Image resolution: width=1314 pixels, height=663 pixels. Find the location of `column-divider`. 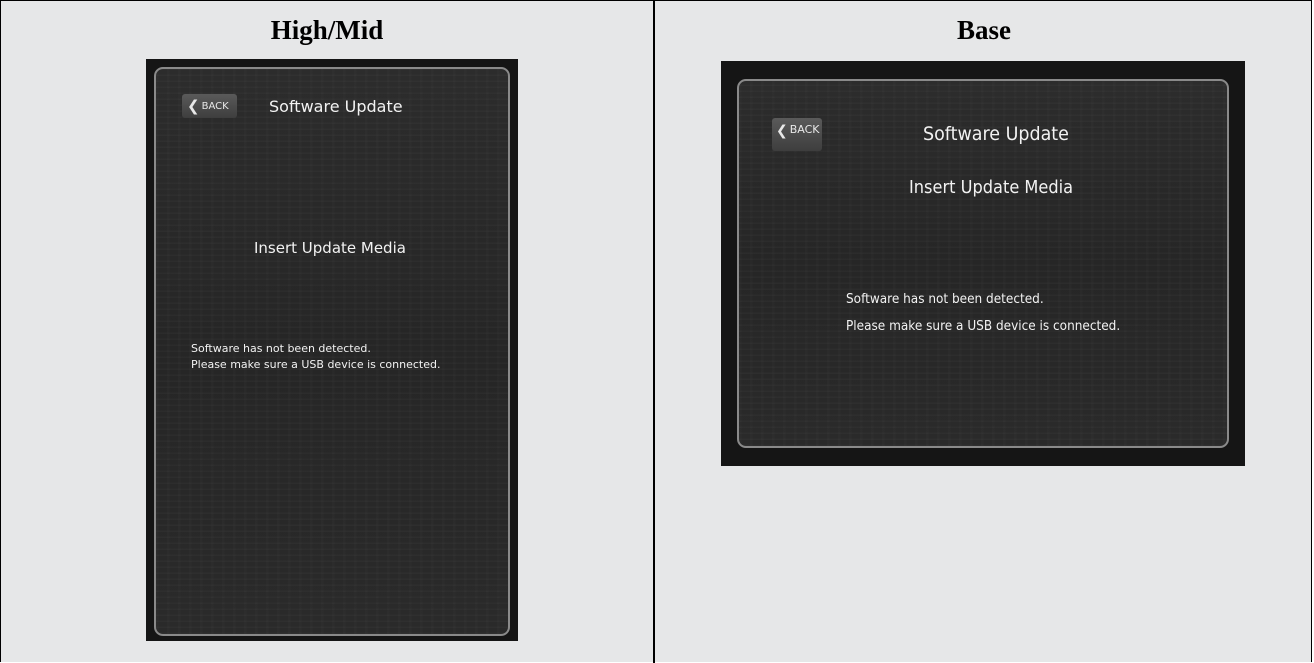

column-divider is located at coordinates (654, 332).